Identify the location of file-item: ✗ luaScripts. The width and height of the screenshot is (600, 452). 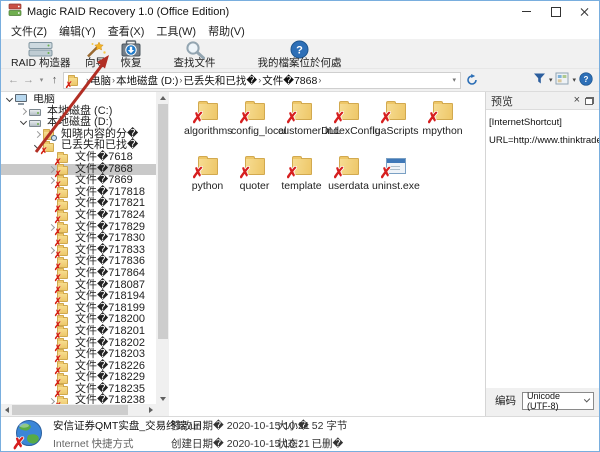
(395, 126).